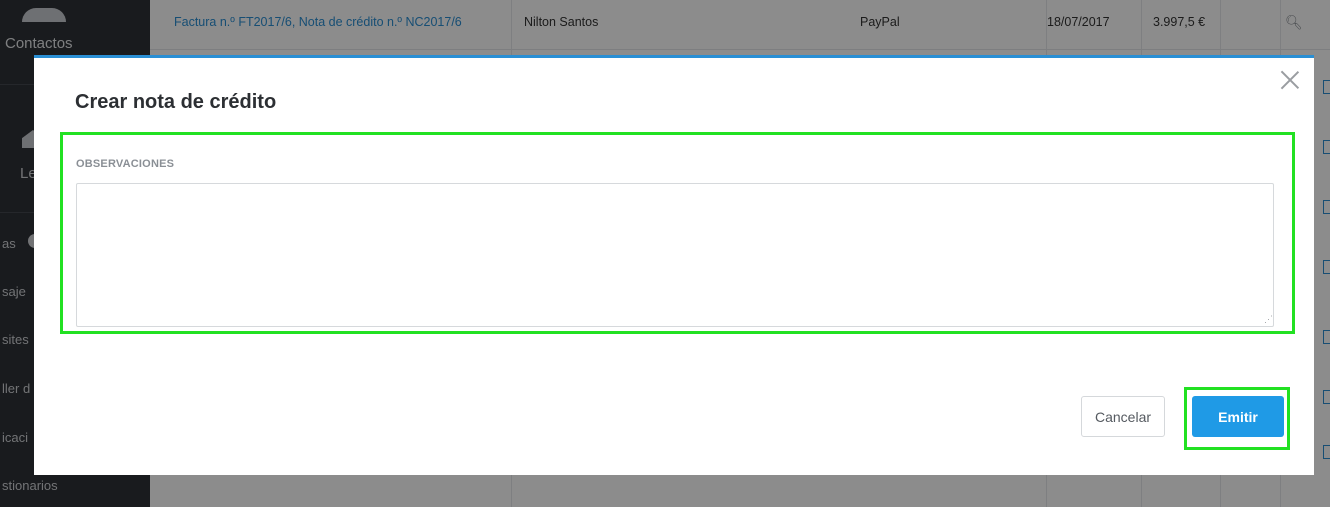 This screenshot has height=507, width=1330. What do you see at coordinates (1290, 80) in the screenshot?
I see `close-icon` at bounding box center [1290, 80].